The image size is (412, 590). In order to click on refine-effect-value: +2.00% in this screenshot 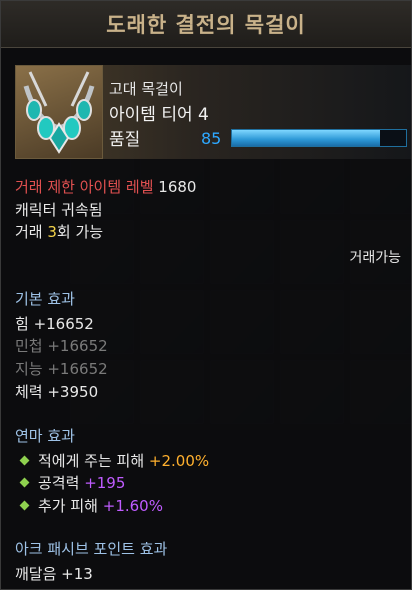, I will do `click(179, 461)`.